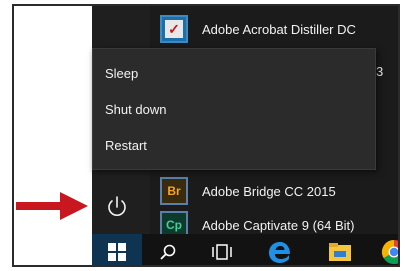 Image resolution: width=405 pixels, height=271 pixels. I want to click on power-icon, so click(117, 206).